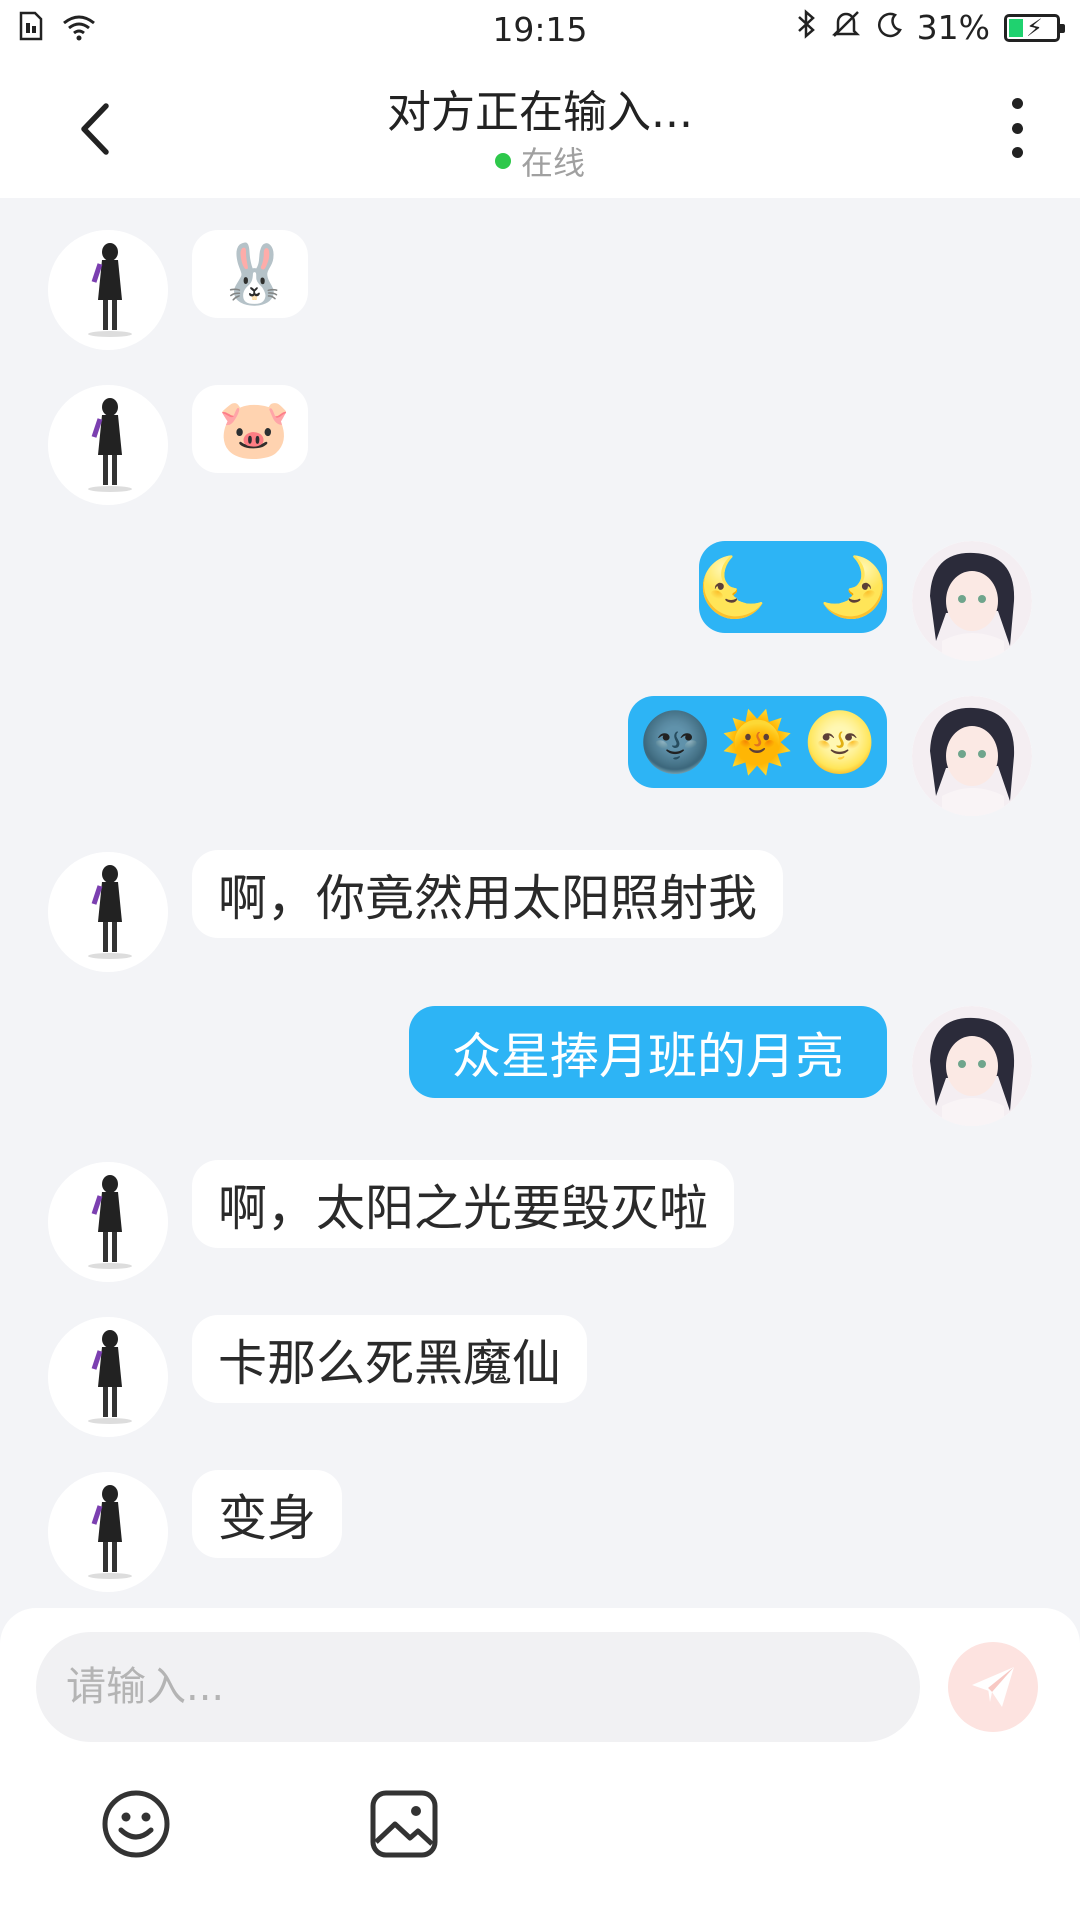 Image resolution: width=1080 pixels, height=1920 pixels. I want to click on message-emoji: 🌛, so click(853, 587).